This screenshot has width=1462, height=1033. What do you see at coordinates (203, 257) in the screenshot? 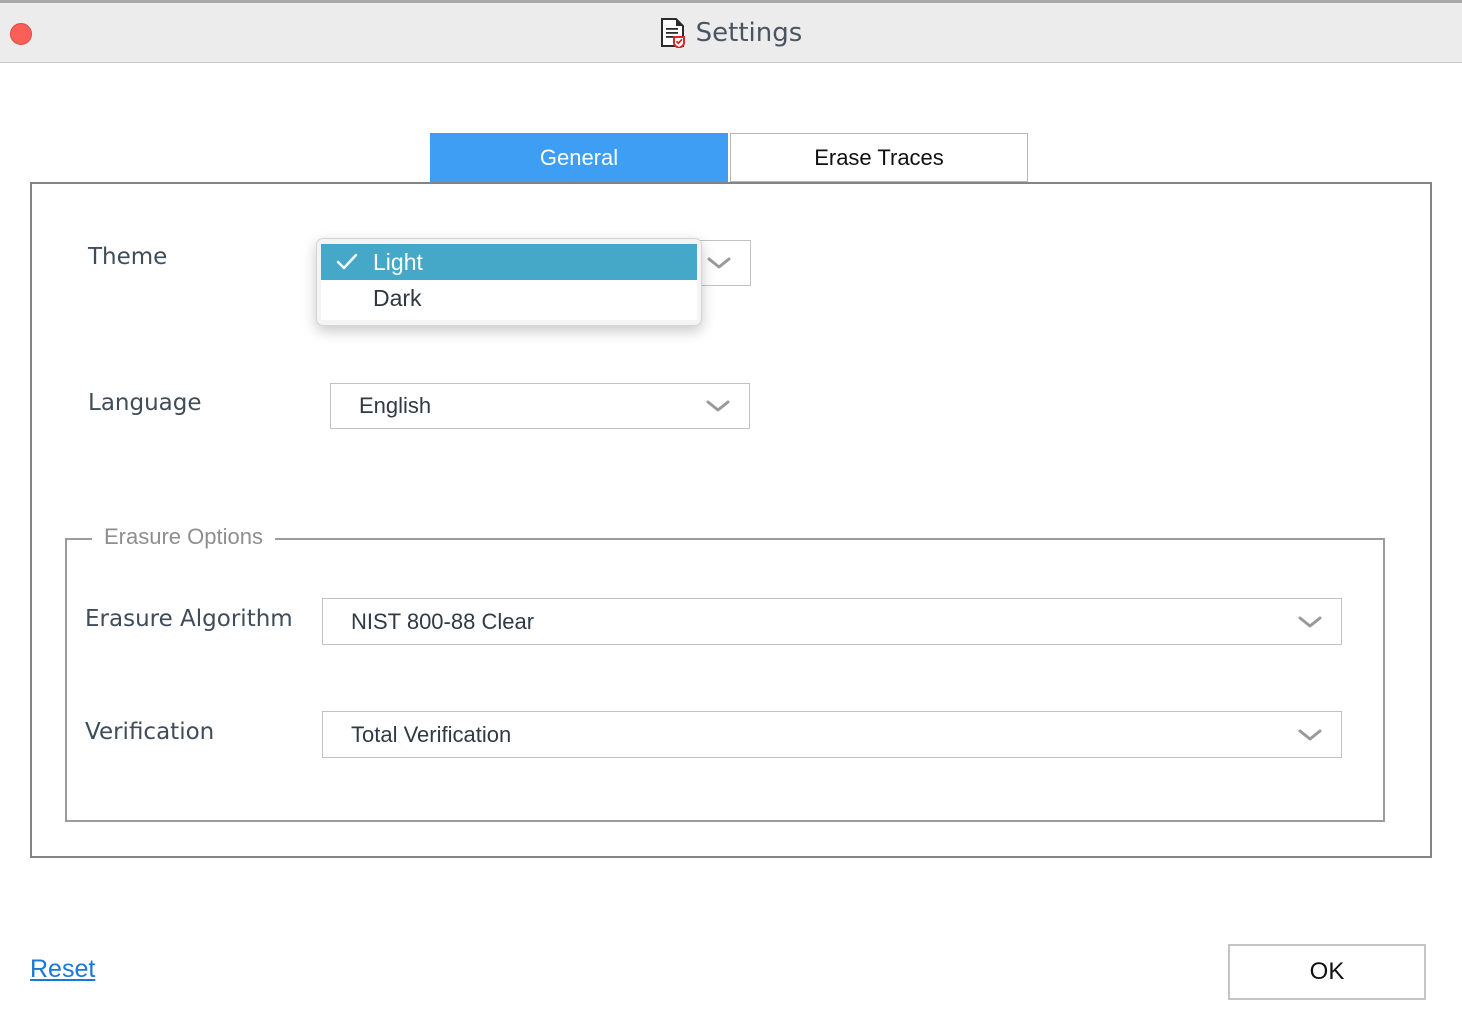
I see `theme-row: Theme` at bounding box center [203, 257].